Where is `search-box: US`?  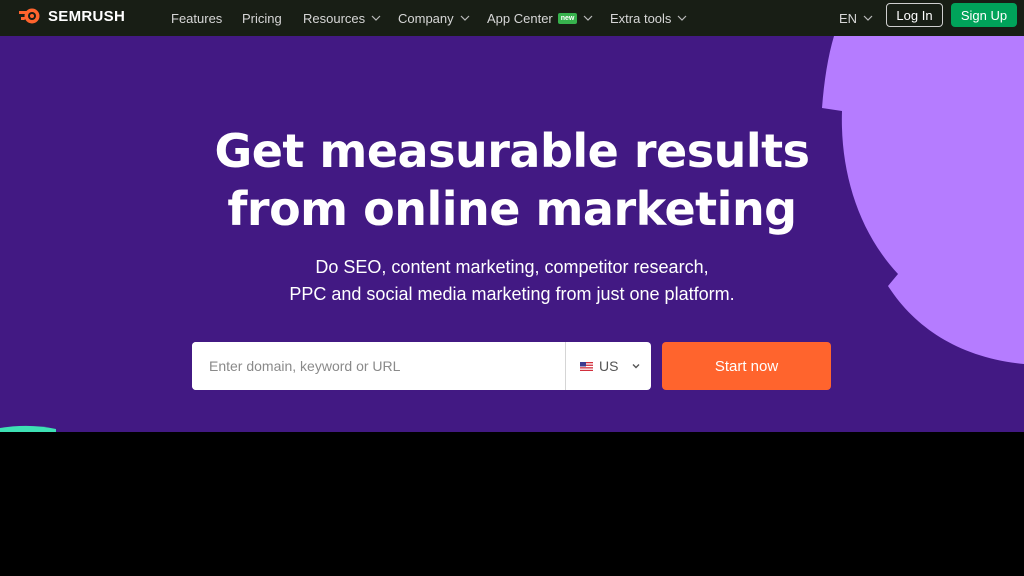 search-box: US is located at coordinates (421, 366).